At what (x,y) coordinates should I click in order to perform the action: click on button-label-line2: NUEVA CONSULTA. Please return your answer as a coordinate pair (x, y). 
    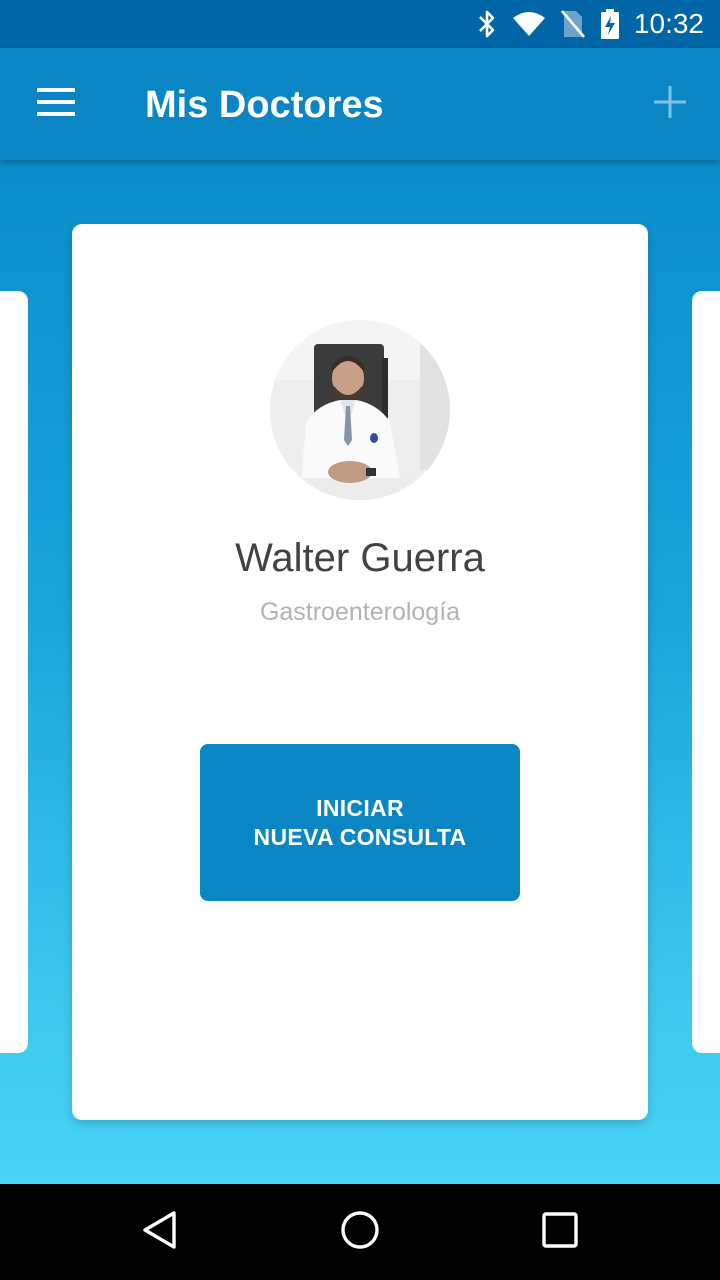
    Looking at the image, I should click on (360, 836).